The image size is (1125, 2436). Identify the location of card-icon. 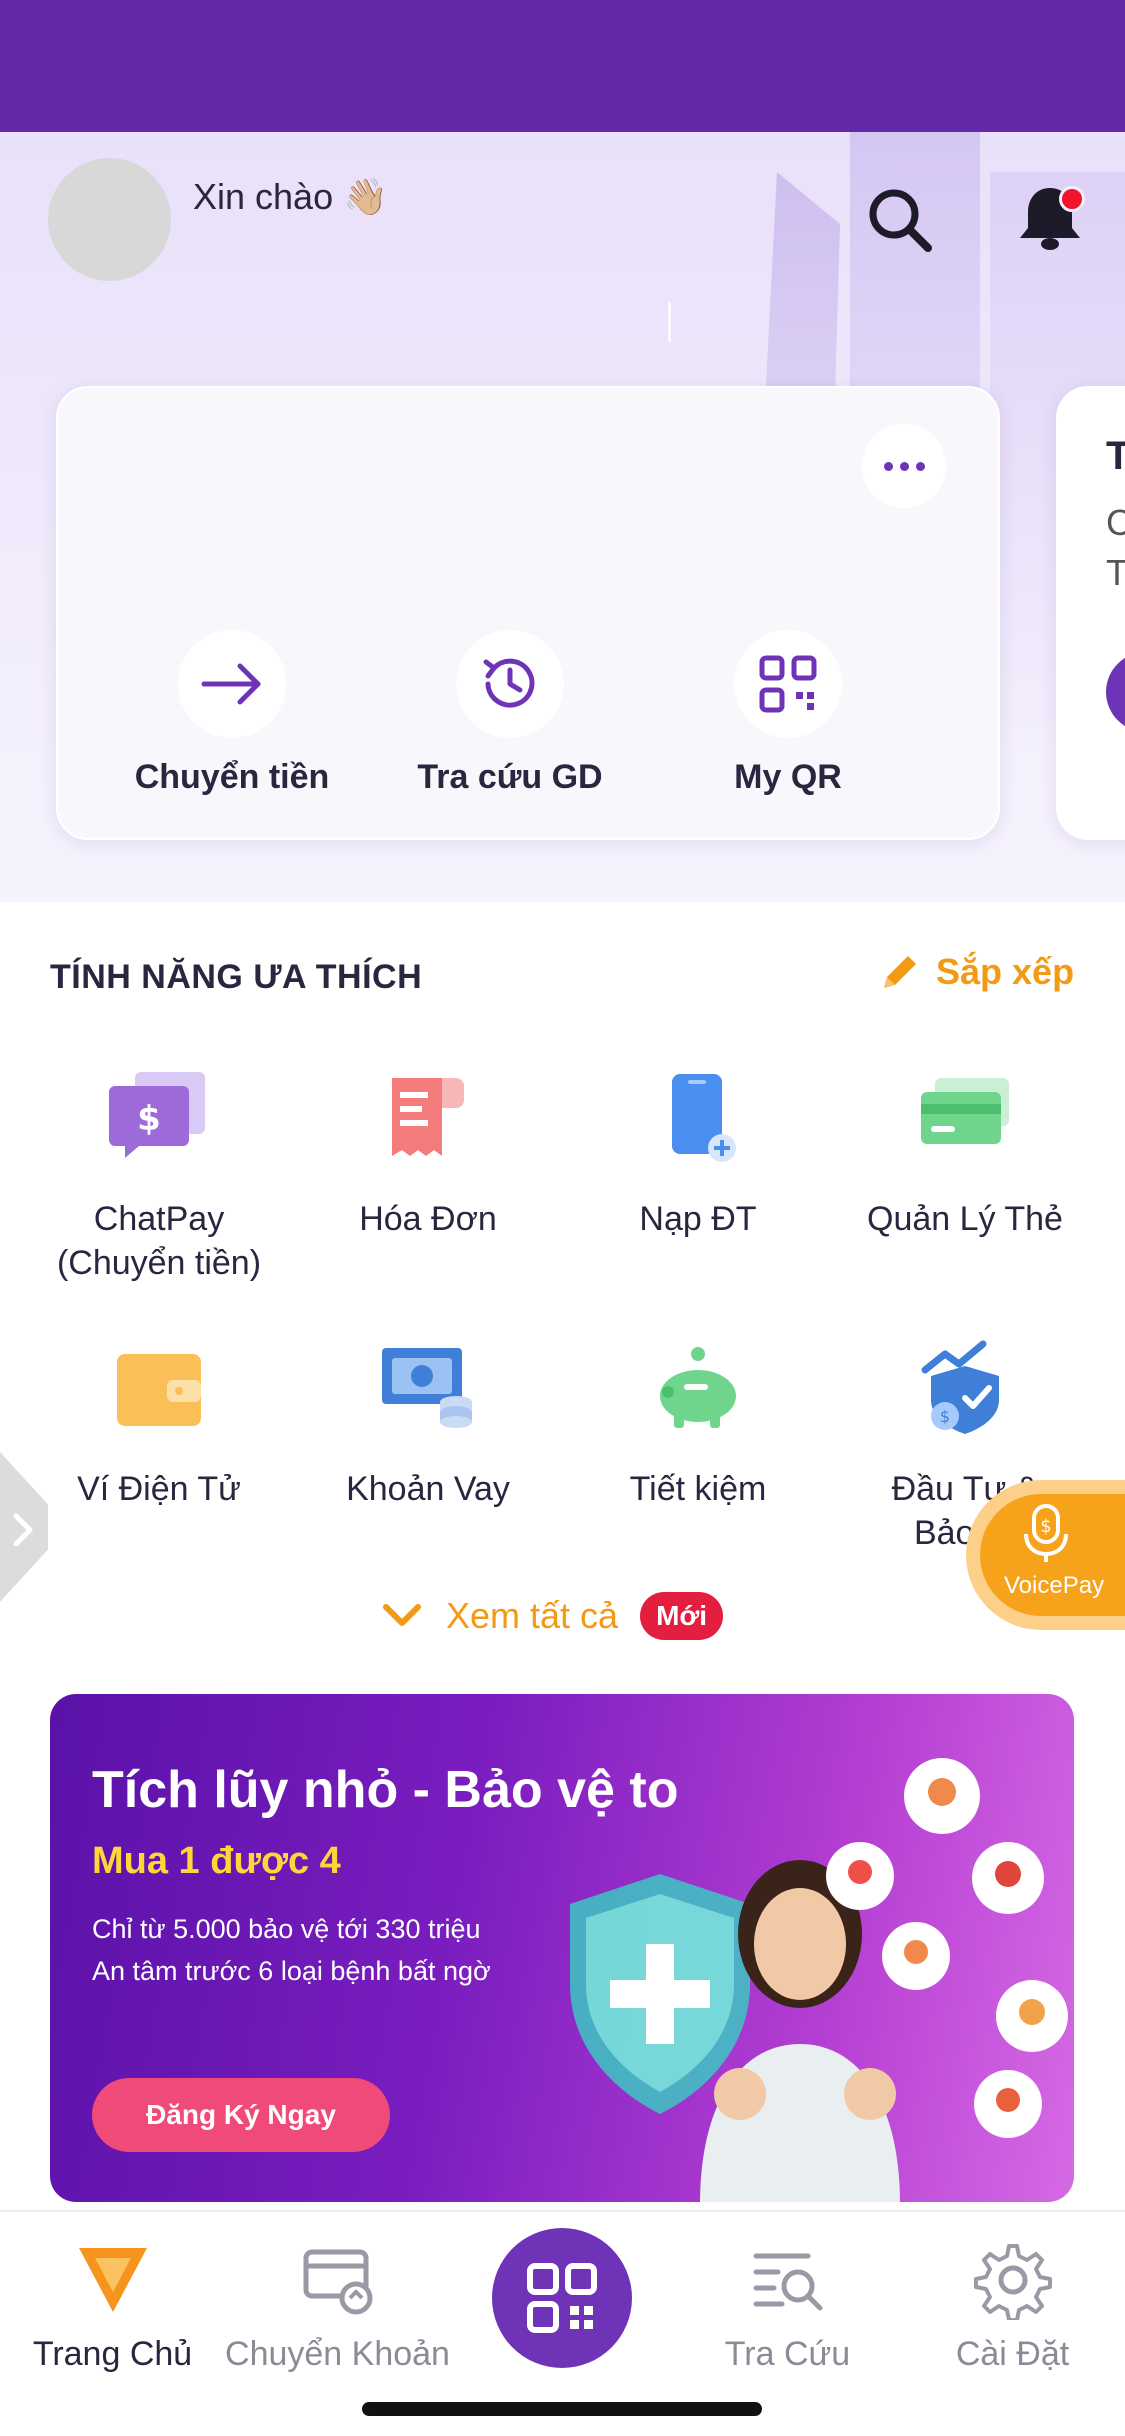
(965, 1111).